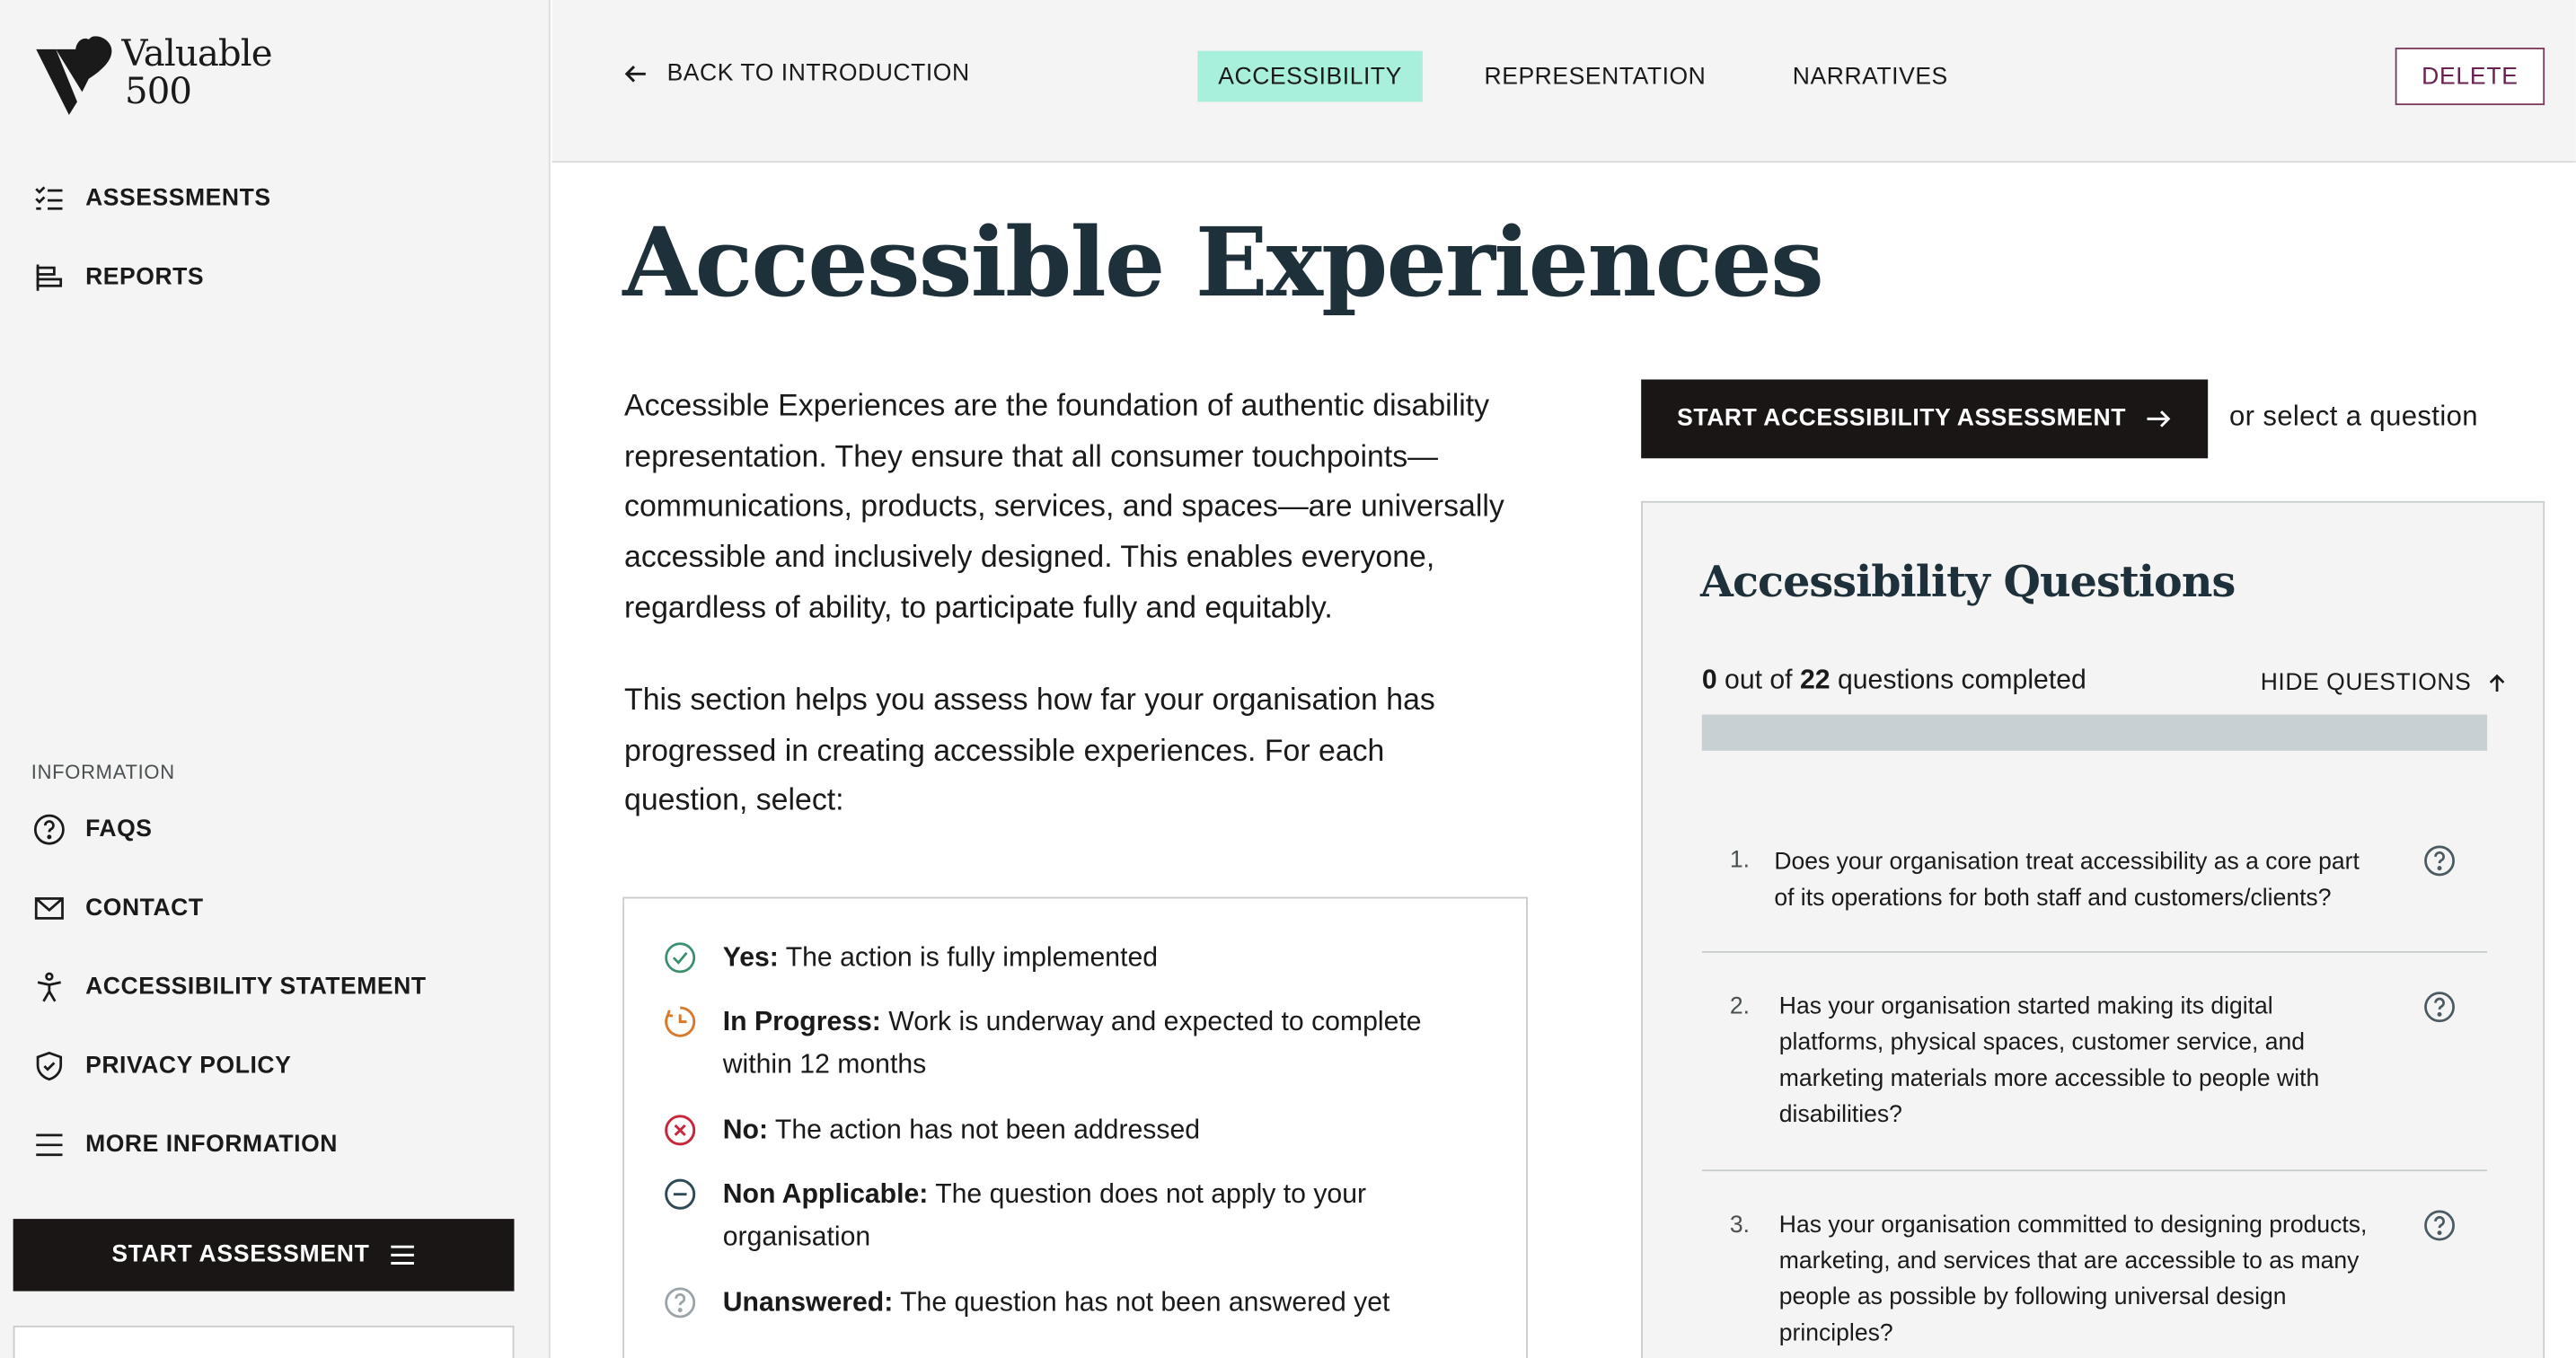  I want to click on completed-suffix: questions completed, so click(1961, 680).